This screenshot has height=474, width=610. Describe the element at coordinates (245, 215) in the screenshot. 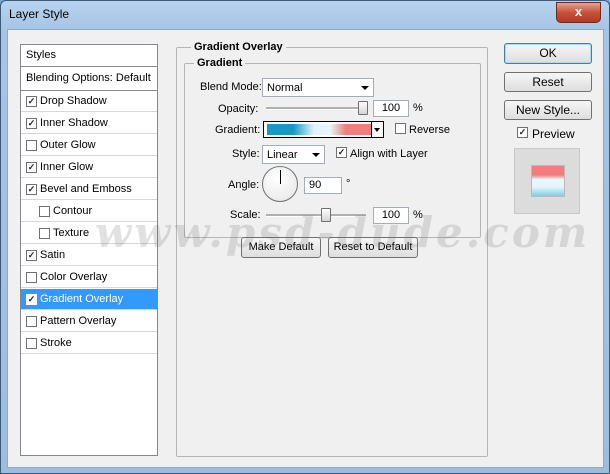

I see `scale-label: Scale:` at that location.